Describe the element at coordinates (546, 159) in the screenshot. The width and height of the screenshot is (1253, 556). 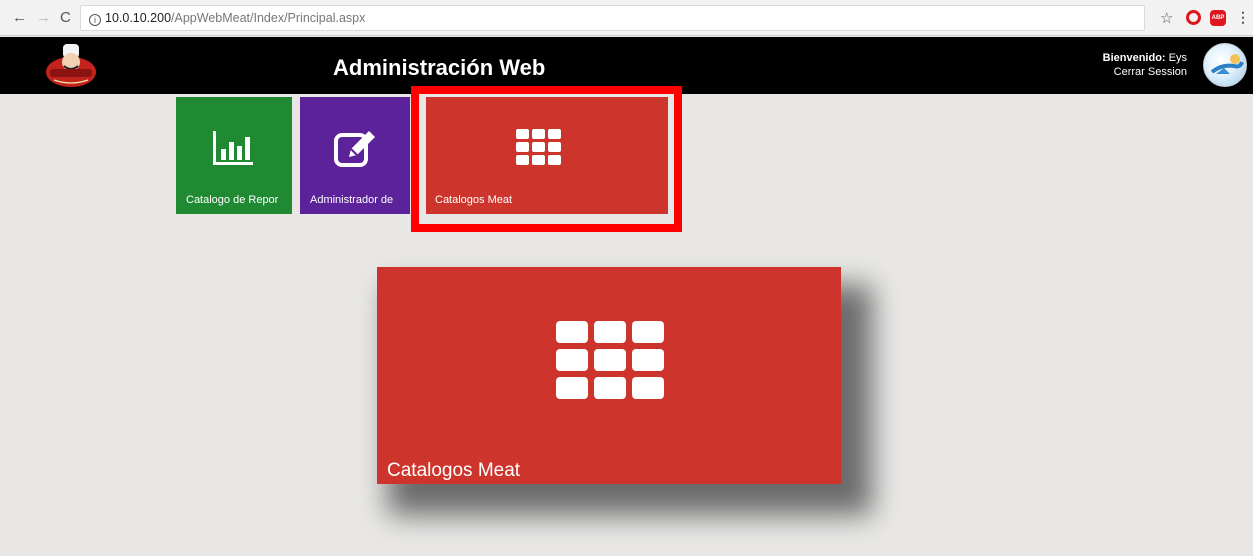
I see `highlight-annotation-box` at that location.